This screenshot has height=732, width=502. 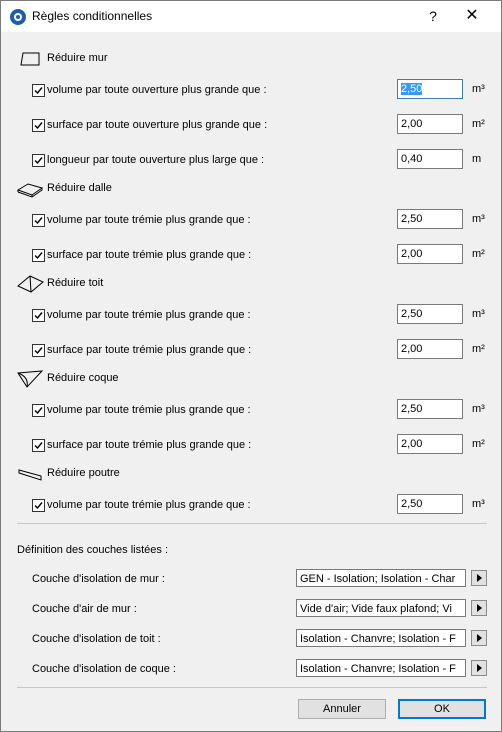 I want to click on help-button: ?, so click(x=433, y=16).